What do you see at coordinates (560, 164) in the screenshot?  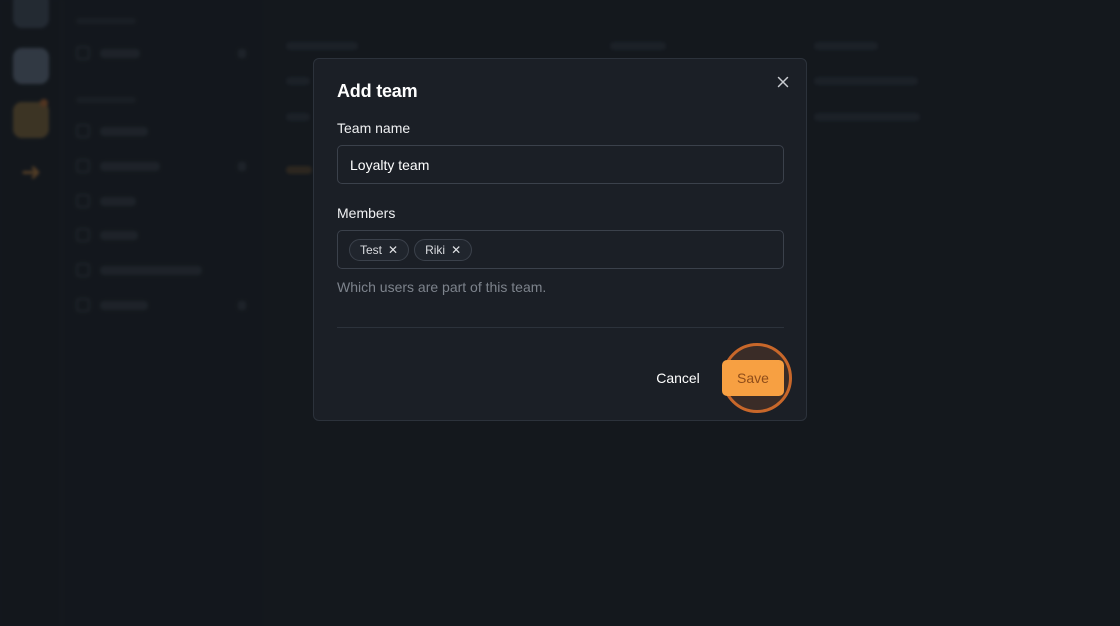 I see `team-name-input` at bounding box center [560, 164].